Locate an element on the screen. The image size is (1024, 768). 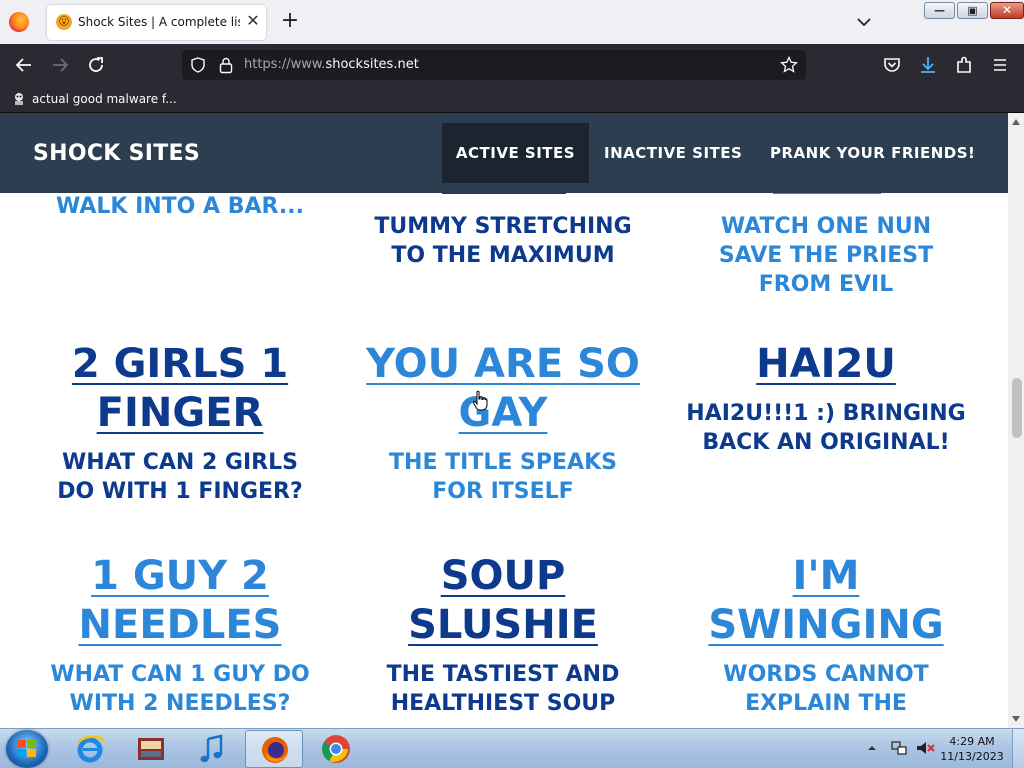
maximize-button: ▣ is located at coordinates (972, 10).